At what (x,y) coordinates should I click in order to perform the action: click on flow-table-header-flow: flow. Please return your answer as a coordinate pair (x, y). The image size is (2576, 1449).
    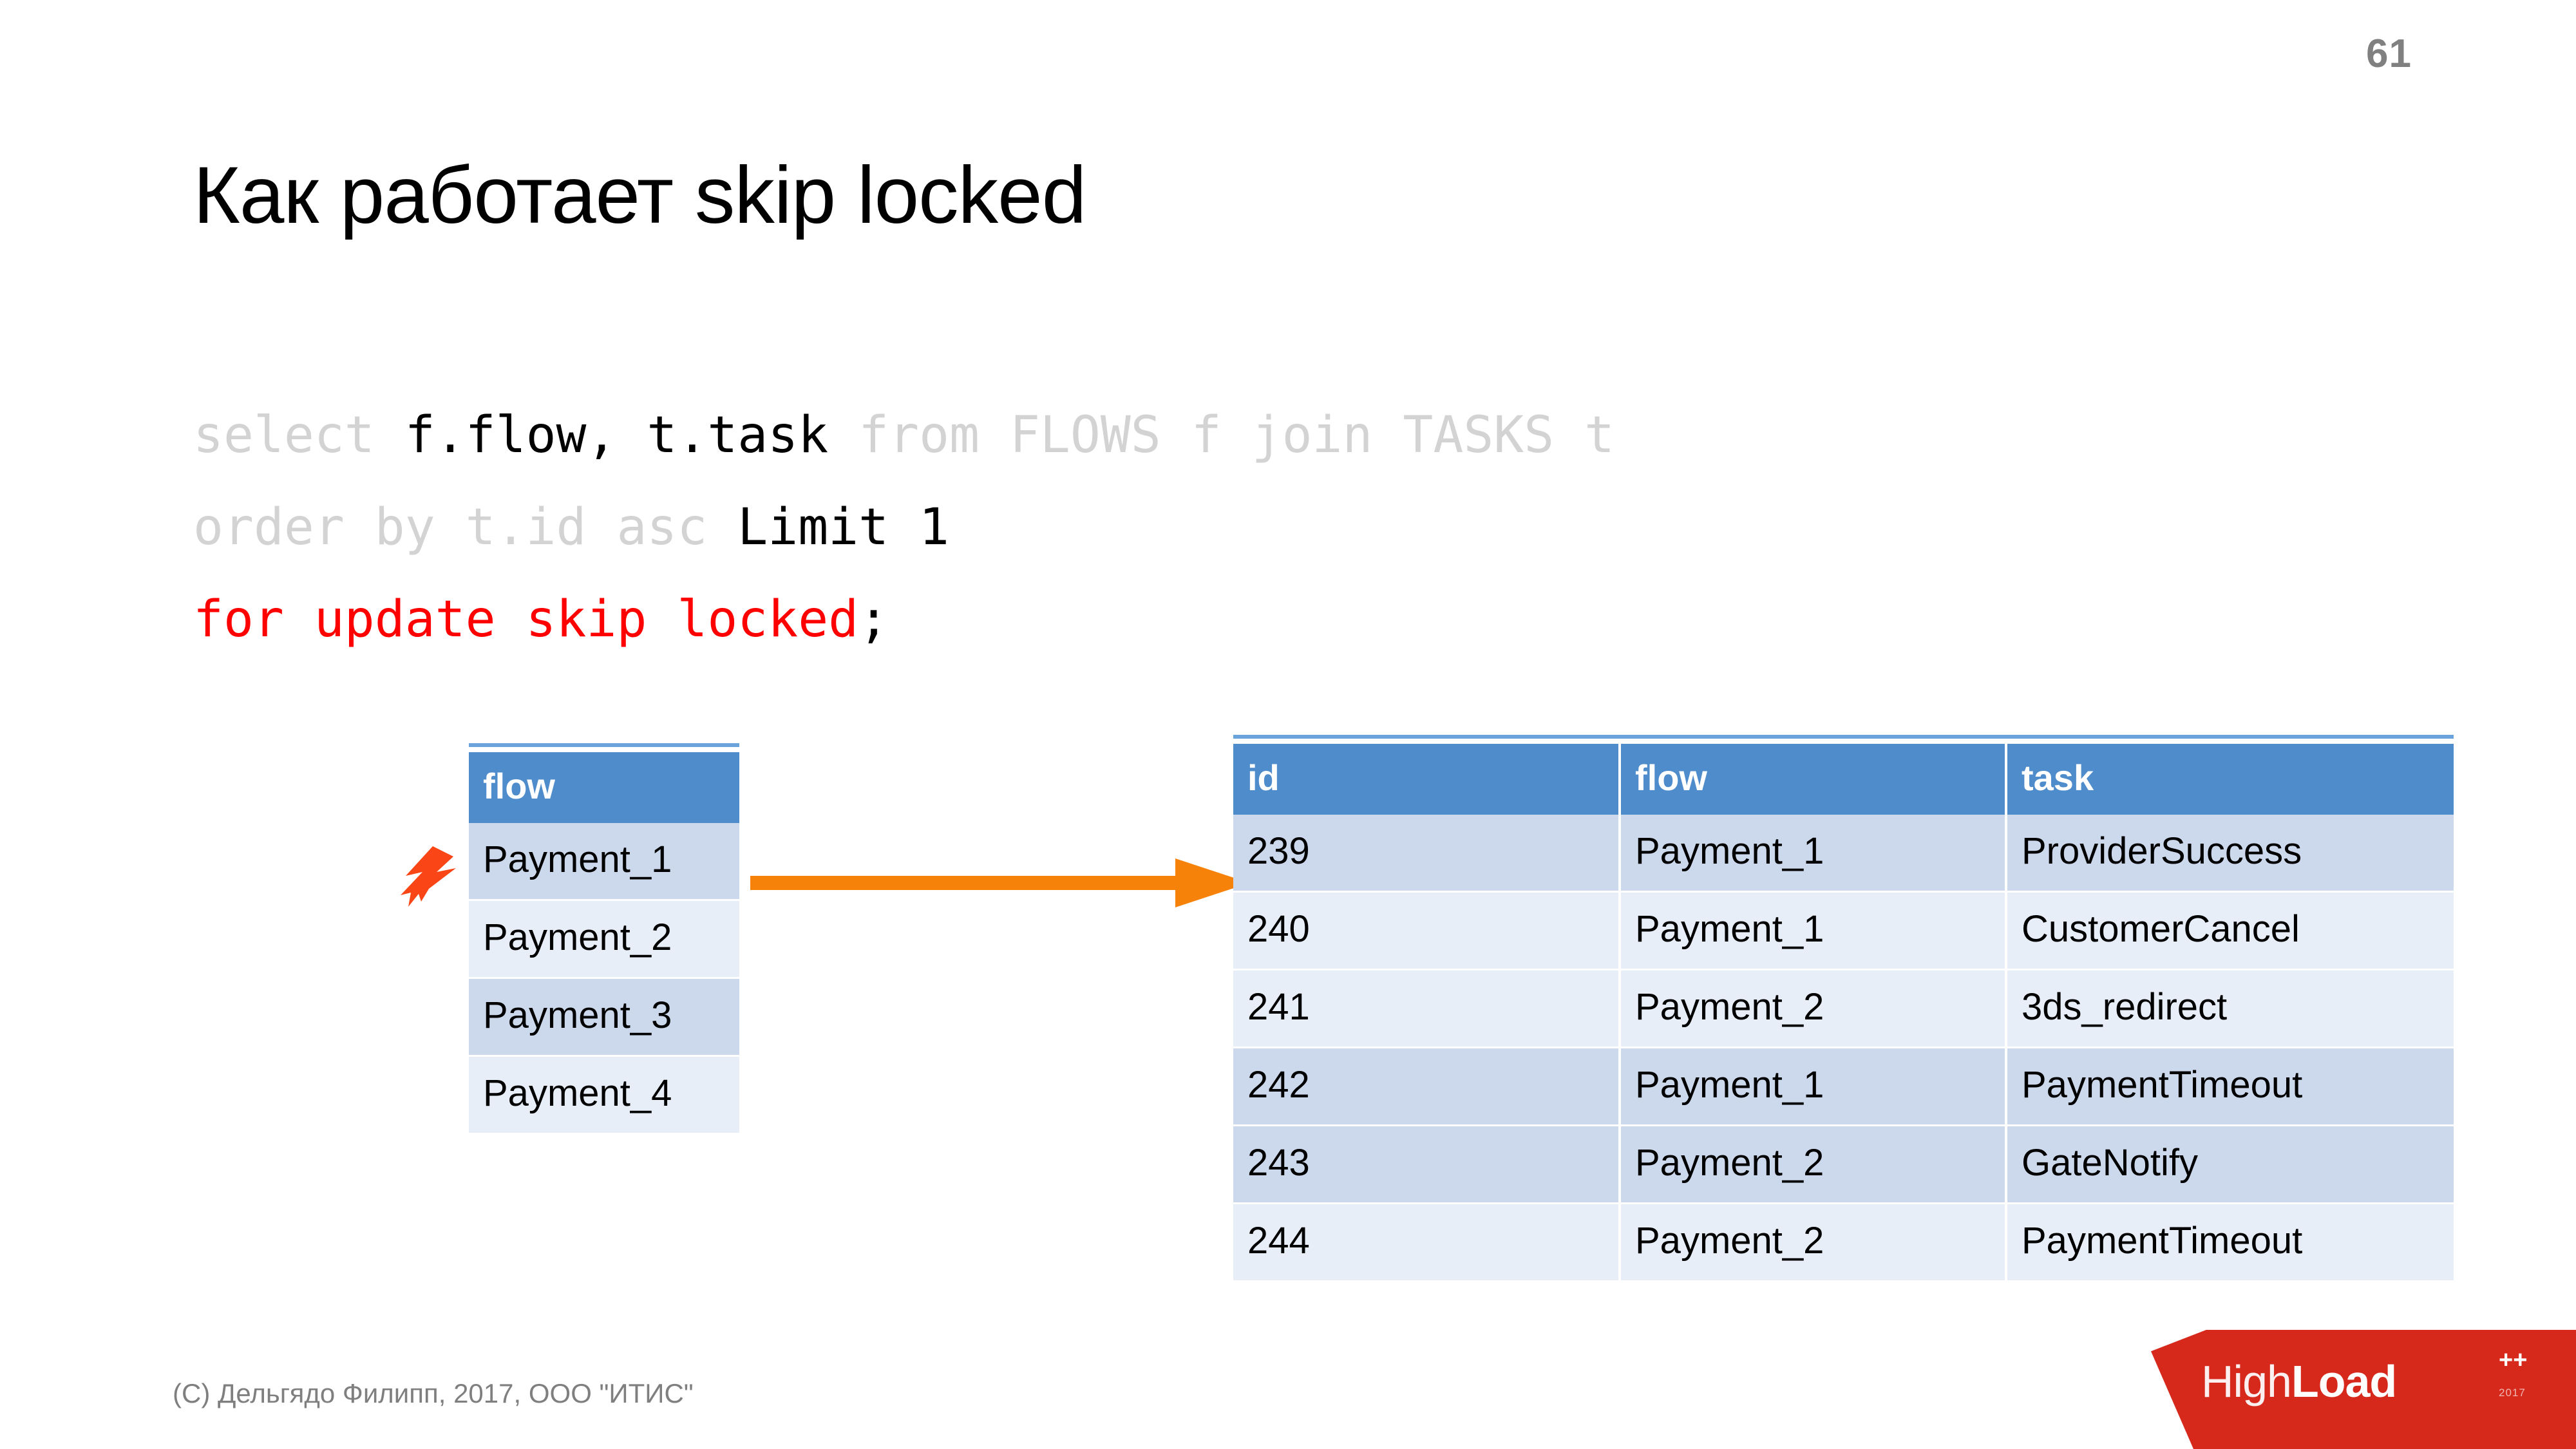
    Looking at the image, I should click on (604, 787).